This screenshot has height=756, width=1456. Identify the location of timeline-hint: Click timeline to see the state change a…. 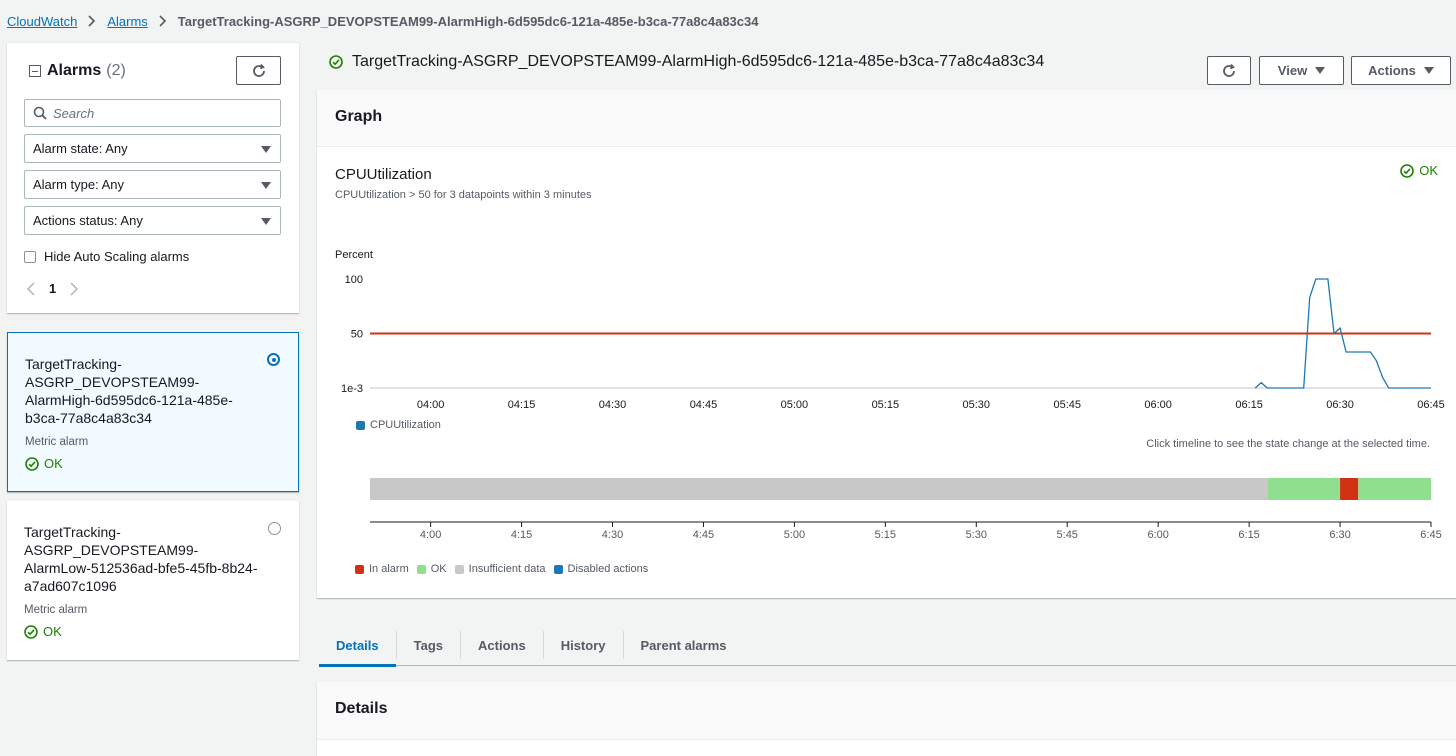
(1288, 444).